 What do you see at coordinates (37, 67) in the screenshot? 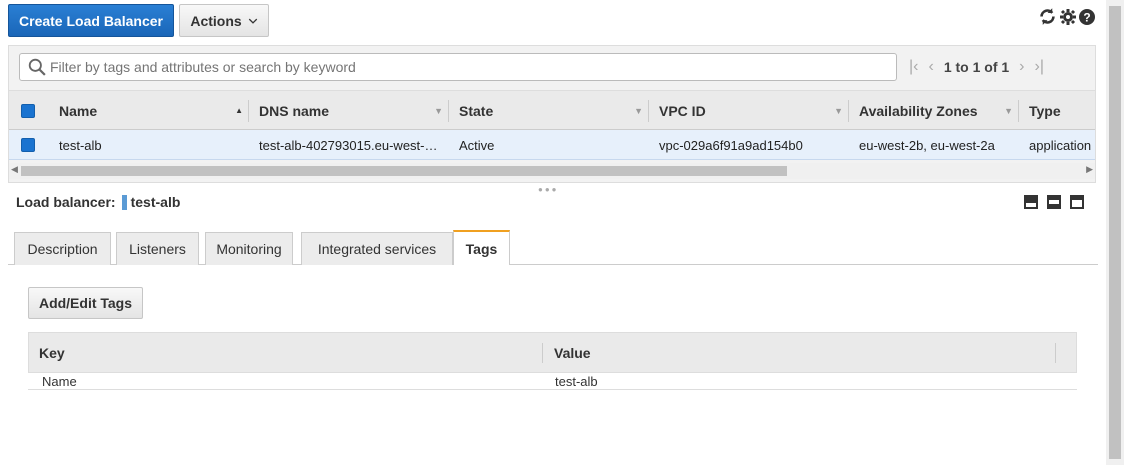
I see `search-icon` at bounding box center [37, 67].